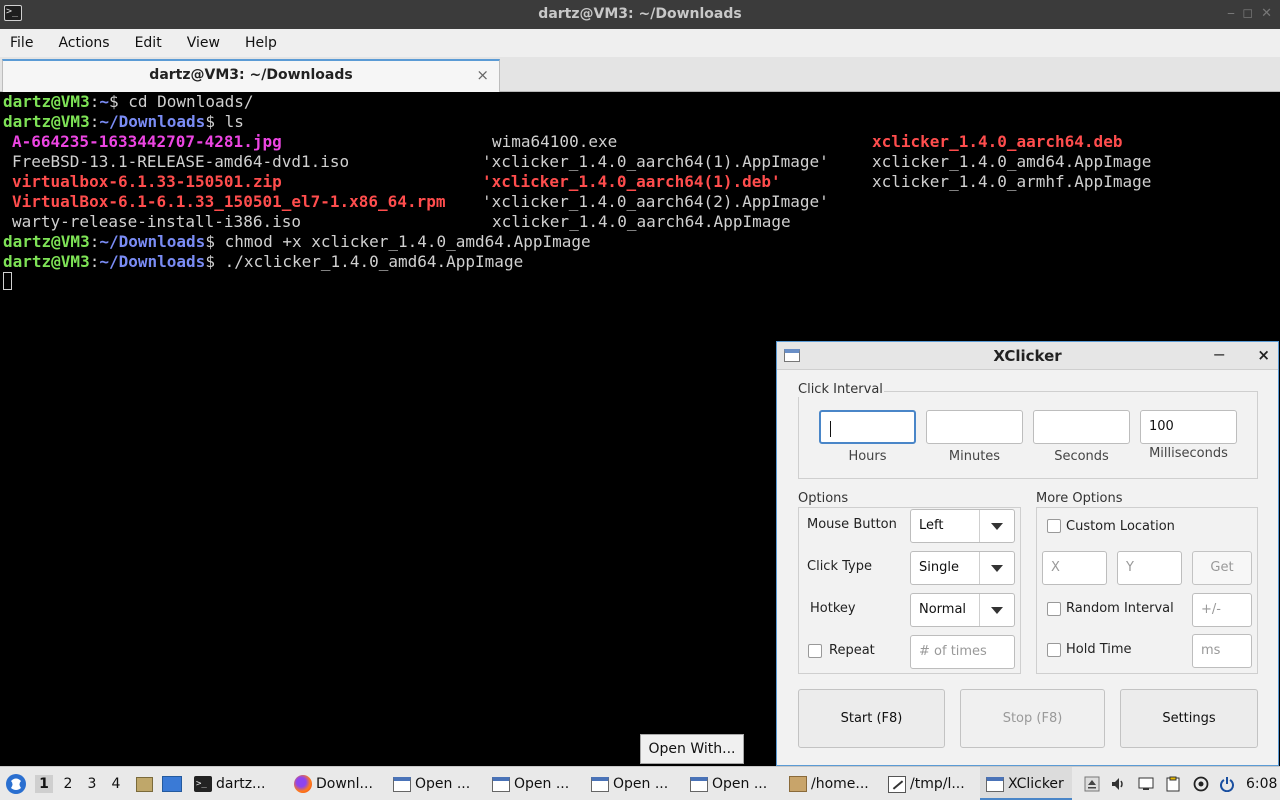 The width and height of the screenshot is (1280, 800). I want to click on hotkey-select: Normal, so click(962, 610).